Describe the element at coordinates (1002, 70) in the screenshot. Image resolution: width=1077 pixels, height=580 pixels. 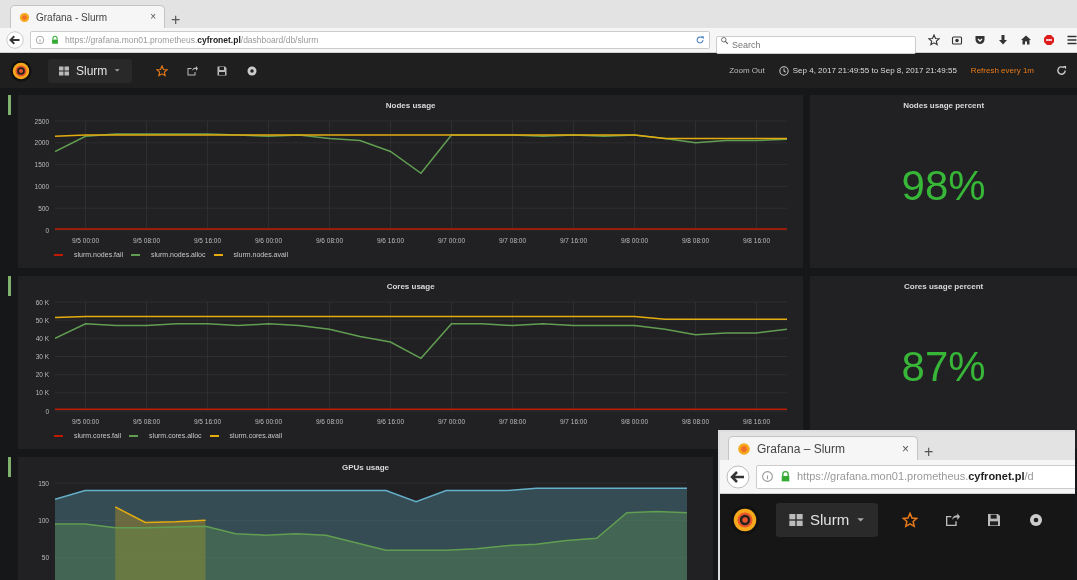
I see `refresh-interval-button: Refresh every 1m` at that location.